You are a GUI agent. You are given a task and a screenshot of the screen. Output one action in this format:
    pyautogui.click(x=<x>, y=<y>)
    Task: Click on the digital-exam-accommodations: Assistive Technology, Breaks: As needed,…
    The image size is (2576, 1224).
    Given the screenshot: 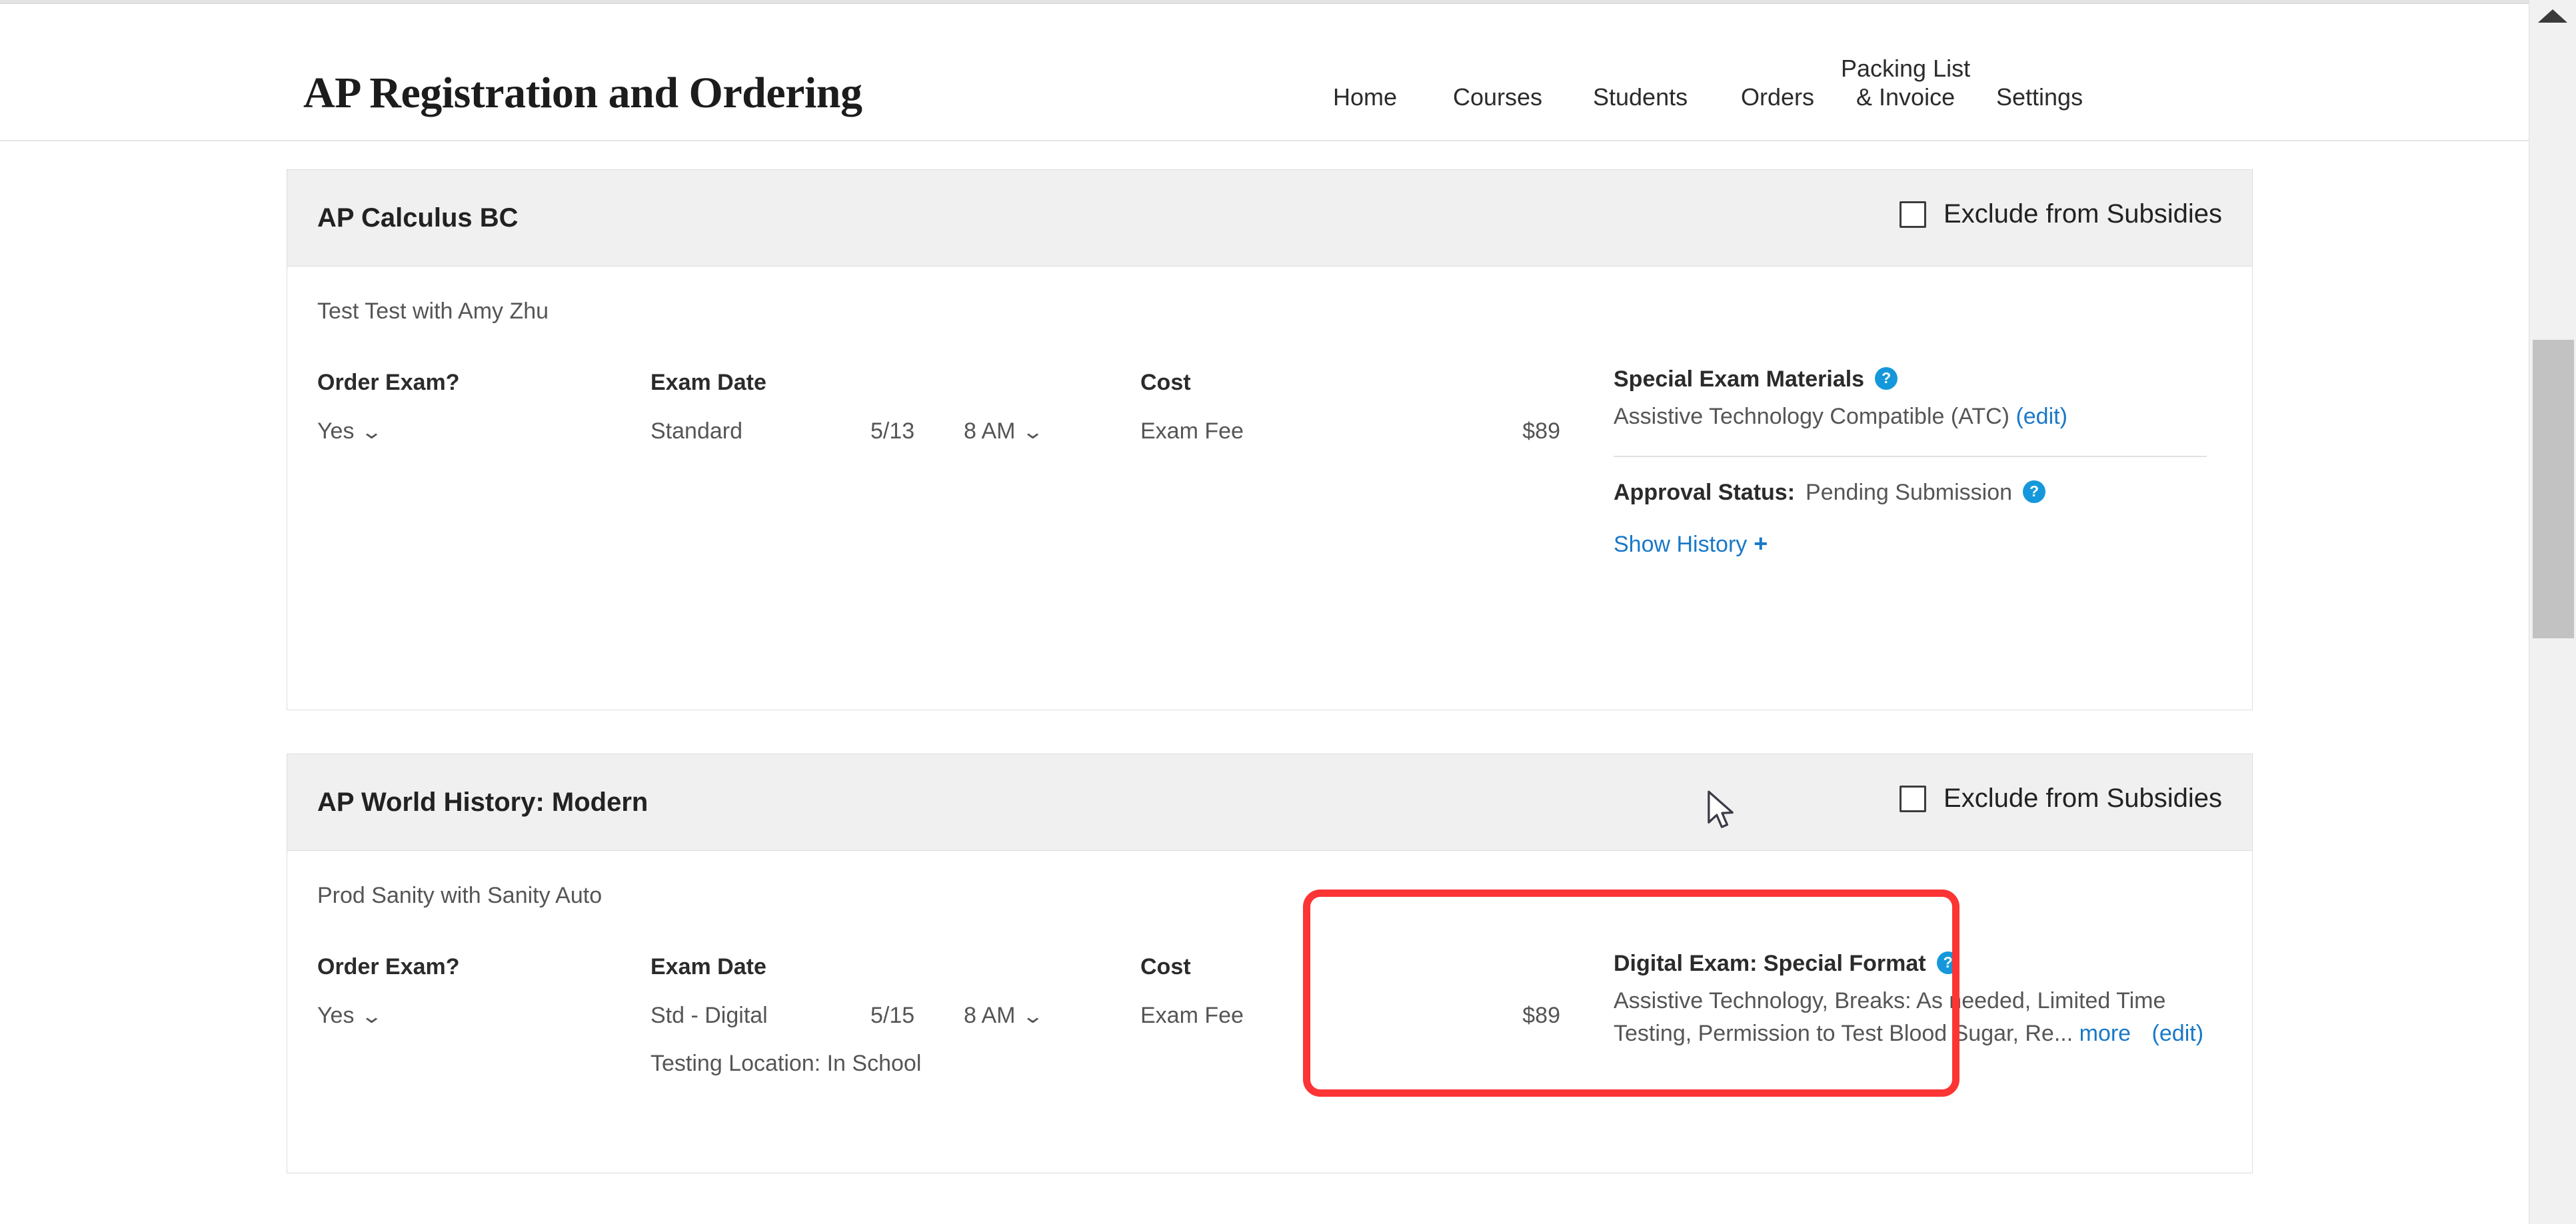 What is the action you would take?
    pyautogui.click(x=1924, y=1018)
    